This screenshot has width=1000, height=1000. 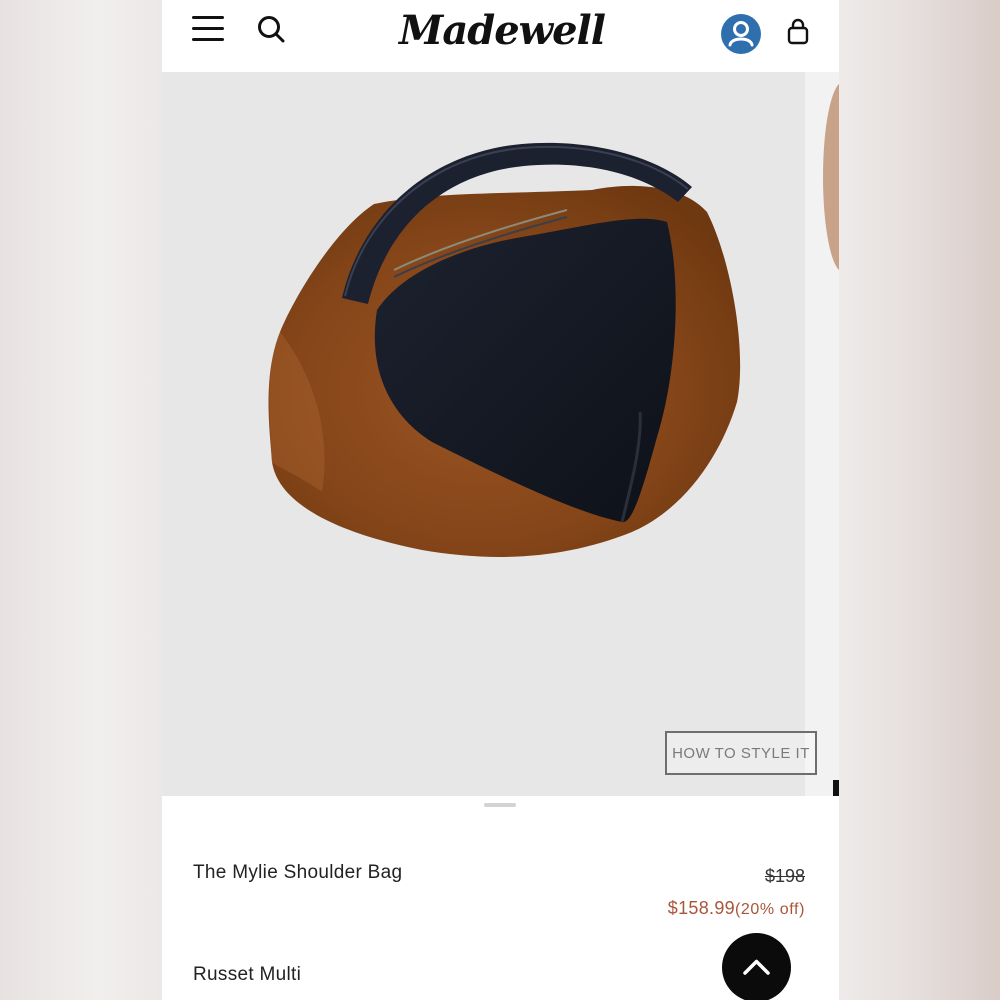 I want to click on discount-label: (20% off), so click(x=769, y=909).